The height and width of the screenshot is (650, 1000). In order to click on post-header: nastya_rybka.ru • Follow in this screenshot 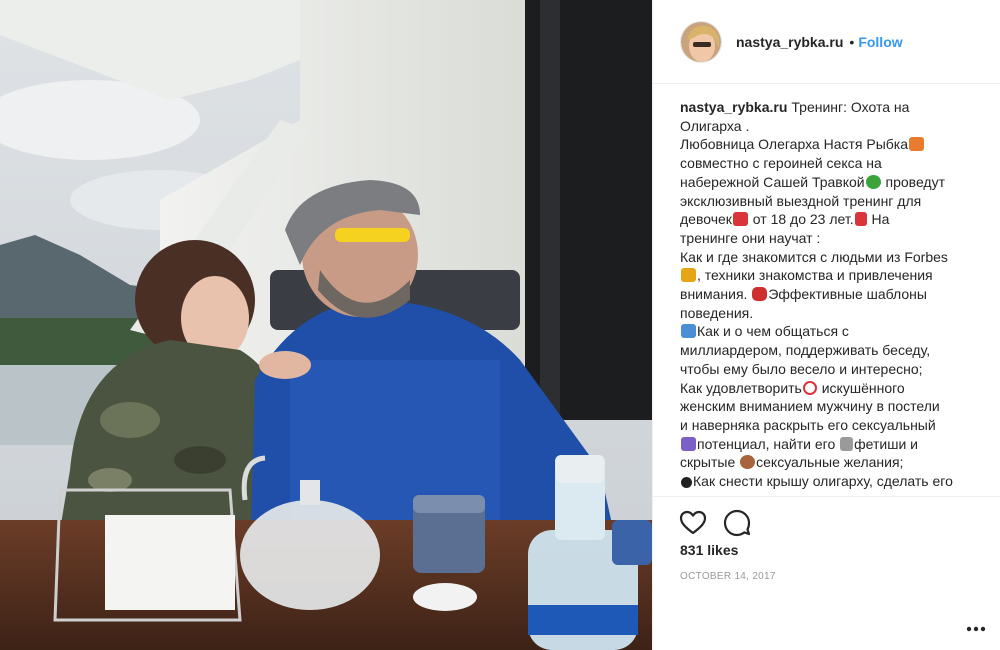, I will do `click(826, 42)`.